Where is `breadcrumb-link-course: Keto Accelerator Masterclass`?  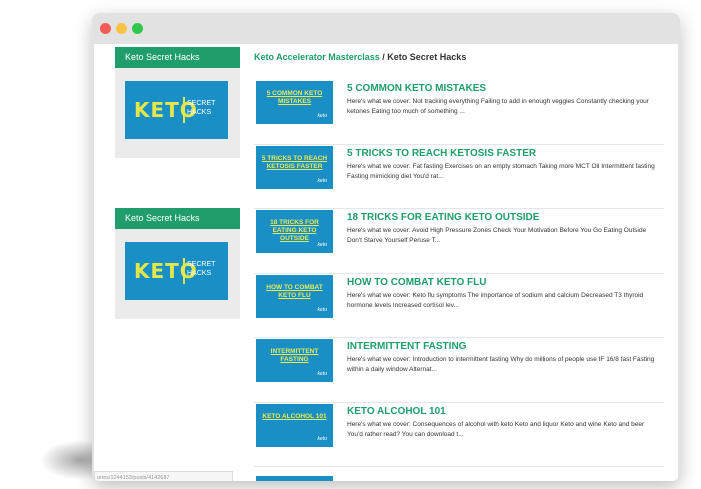 breadcrumb-link-course: Keto Accelerator Masterclass is located at coordinates (317, 57).